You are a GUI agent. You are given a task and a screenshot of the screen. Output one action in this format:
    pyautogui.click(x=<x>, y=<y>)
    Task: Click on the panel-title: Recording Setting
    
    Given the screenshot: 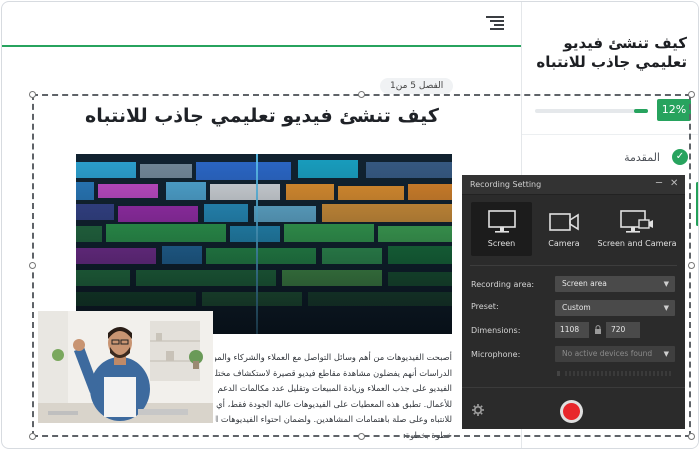 What is the action you would take?
    pyautogui.click(x=506, y=184)
    